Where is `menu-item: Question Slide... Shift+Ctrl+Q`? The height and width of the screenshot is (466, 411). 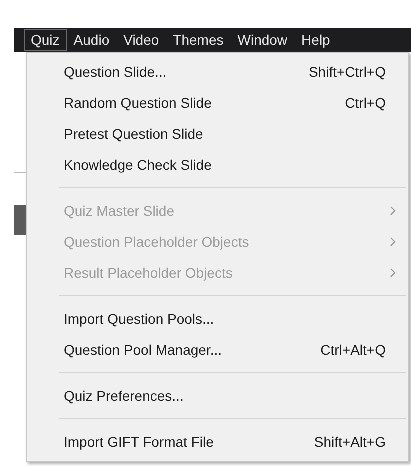
menu-item: Question Slide... Shift+Ctrl+Q is located at coordinates (217, 71).